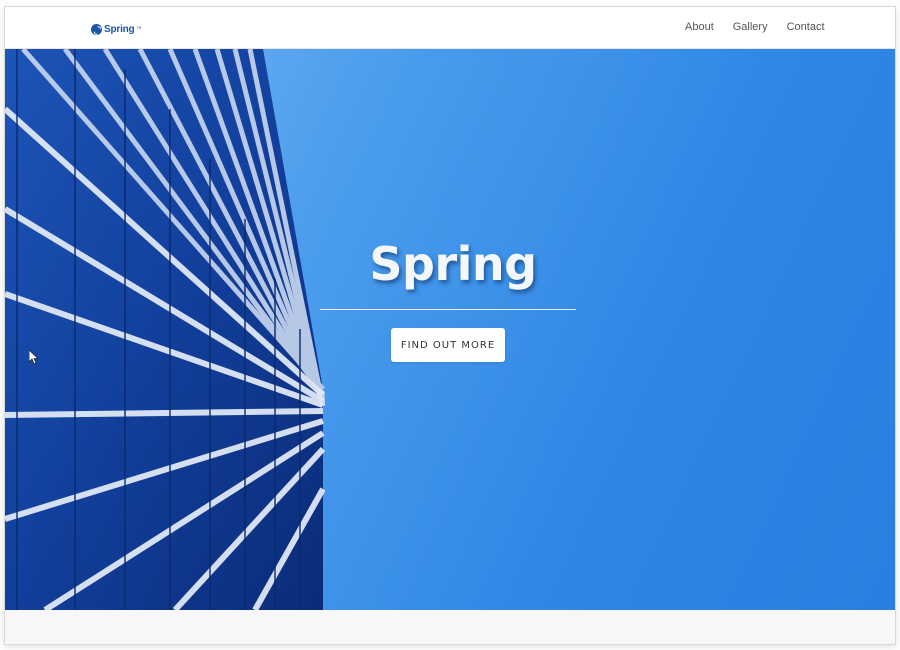 This screenshot has width=900, height=650. Describe the element at coordinates (699, 27) in the screenshot. I see `nav-link-about: About` at that location.